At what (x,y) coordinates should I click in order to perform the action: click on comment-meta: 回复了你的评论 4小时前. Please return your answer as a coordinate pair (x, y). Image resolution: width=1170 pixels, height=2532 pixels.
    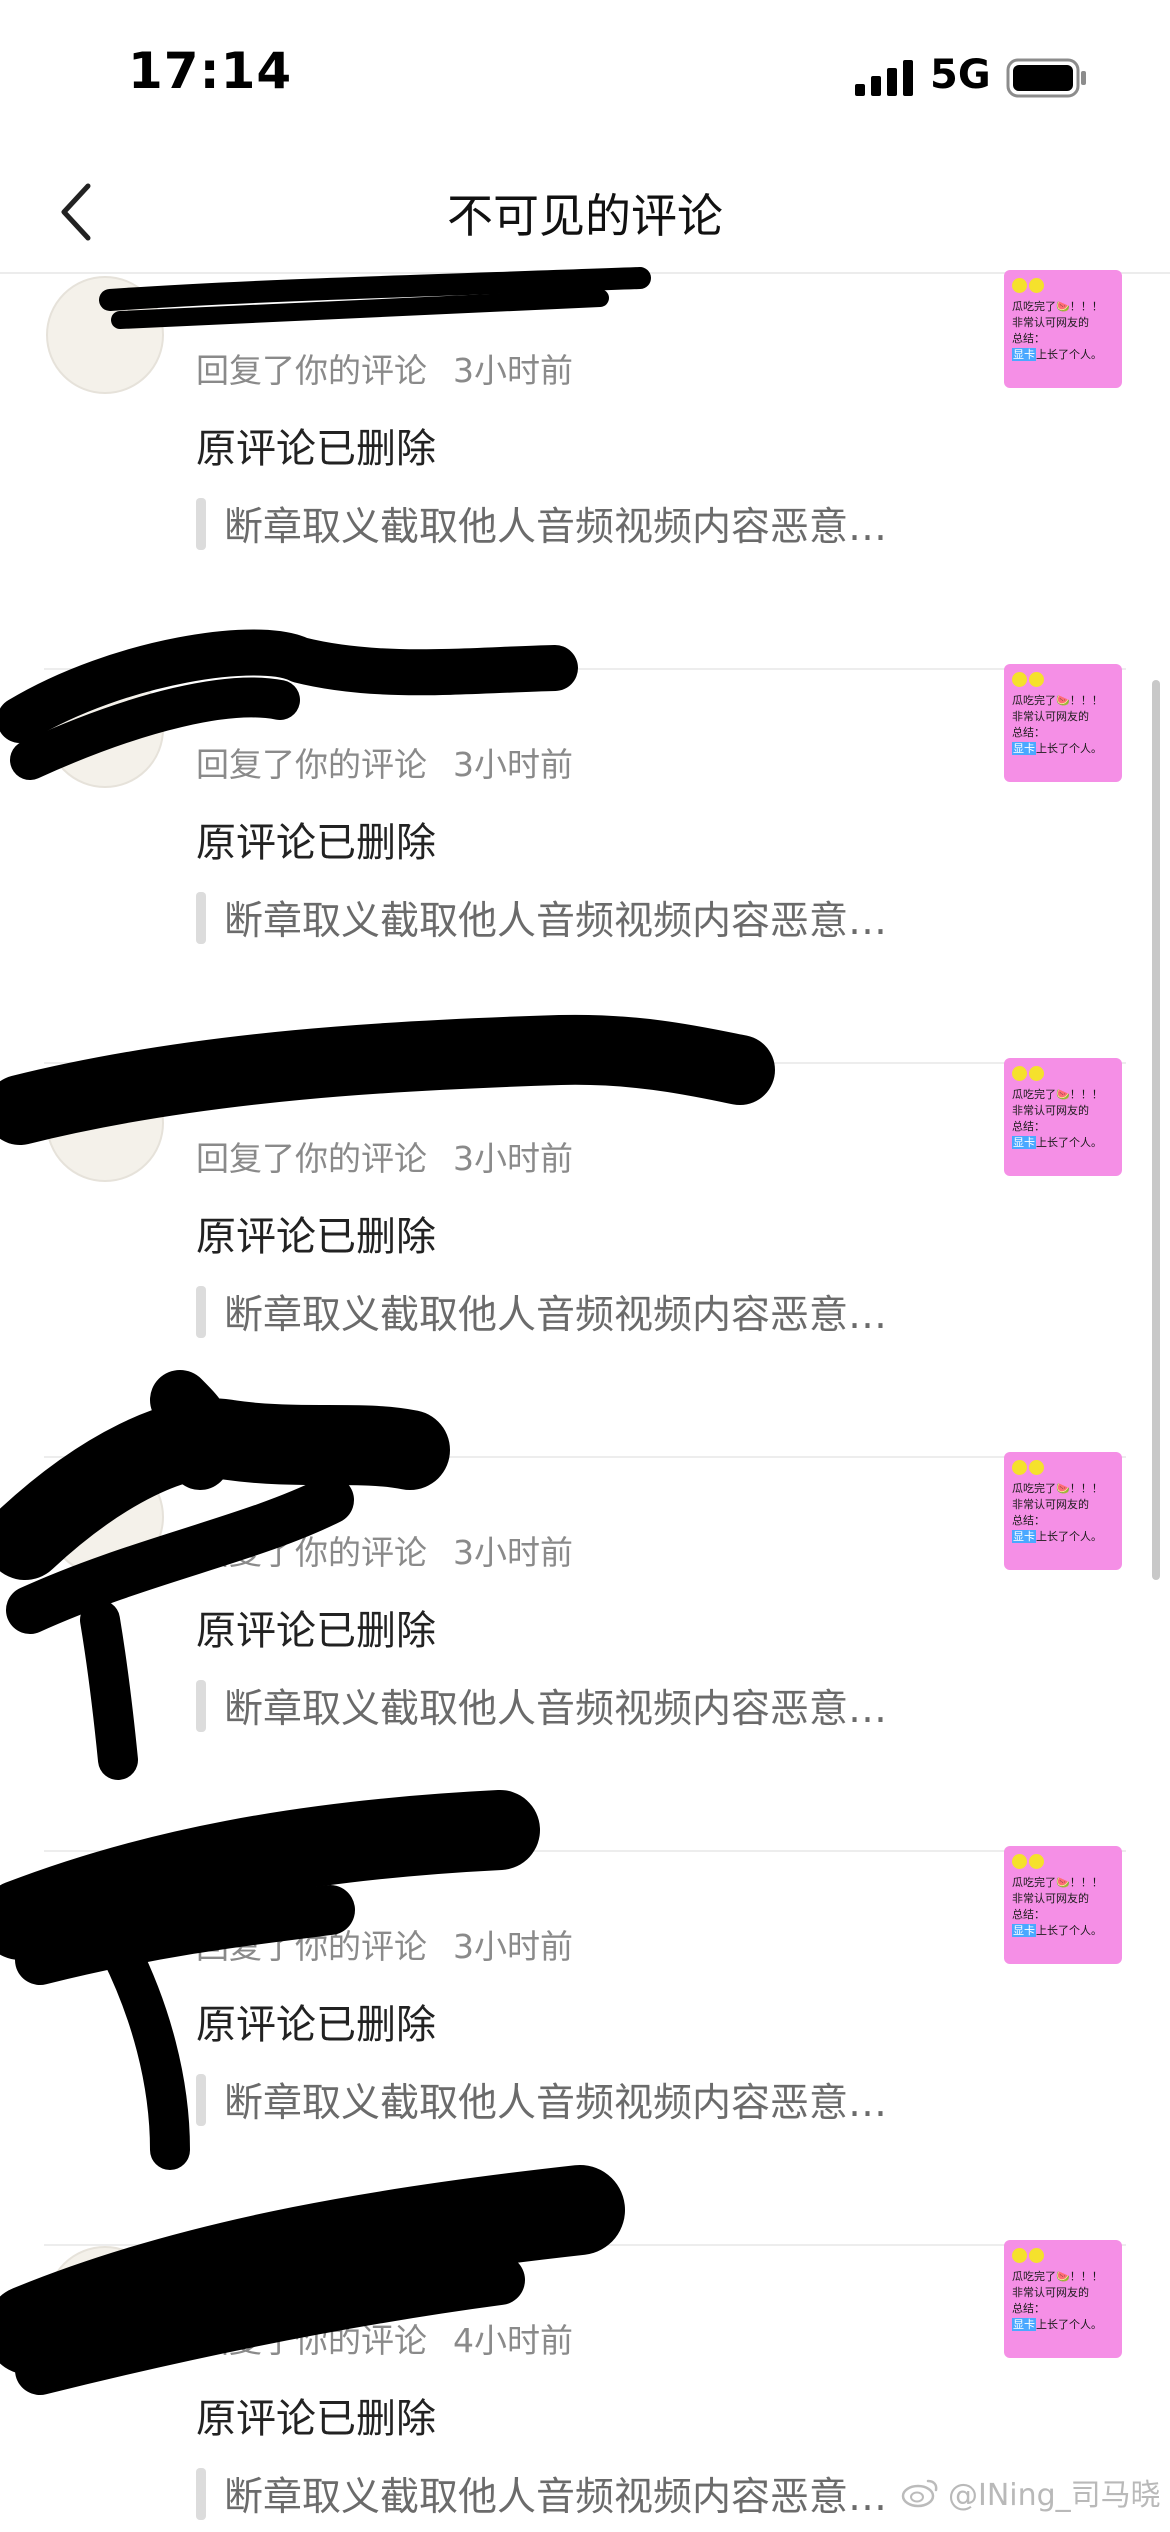
    Looking at the image, I should click on (384, 2338).